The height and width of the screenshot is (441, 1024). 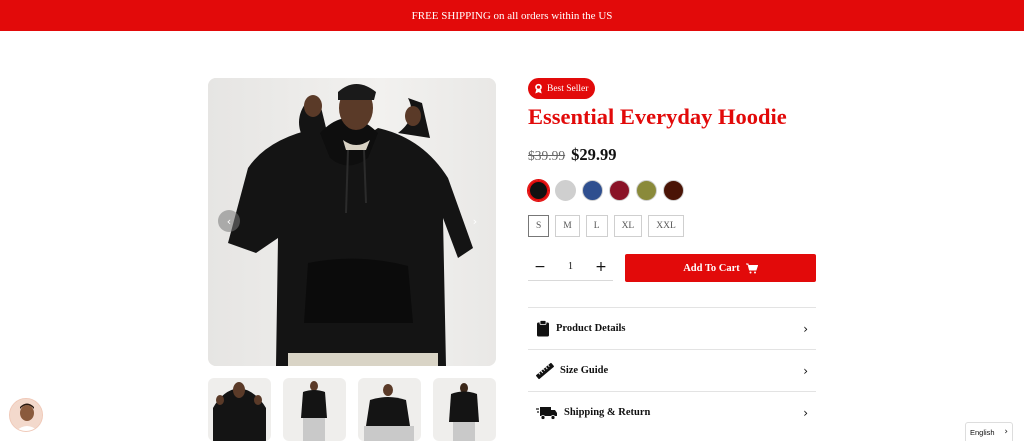 What do you see at coordinates (26, 415) in the screenshot?
I see `chat-avatar` at bounding box center [26, 415].